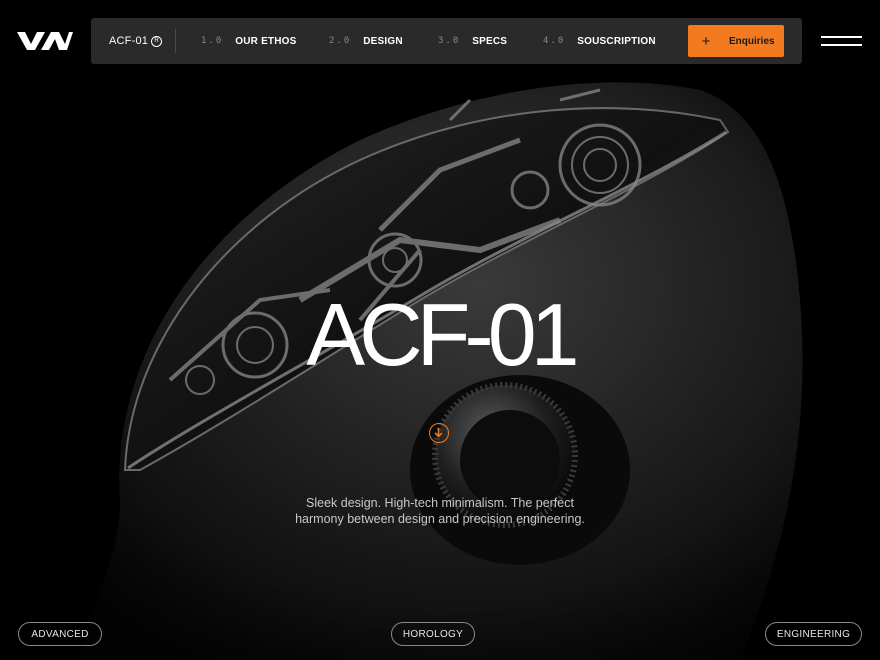 Image resolution: width=880 pixels, height=660 pixels. What do you see at coordinates (340, 41) in the screenshot?
I see `nav-number: 2.0` at bounding box center [340, 41].